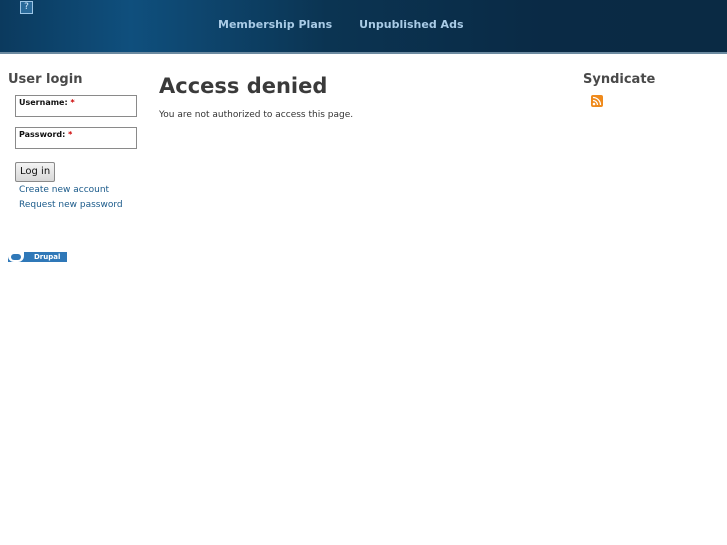 The height and width of the screenshot is (545, 727). What do you see at coordinates (275, 24) in the screenshot?
I see `nav-link-membership-plans: Membership Plans` at bounding box center [275, 24].